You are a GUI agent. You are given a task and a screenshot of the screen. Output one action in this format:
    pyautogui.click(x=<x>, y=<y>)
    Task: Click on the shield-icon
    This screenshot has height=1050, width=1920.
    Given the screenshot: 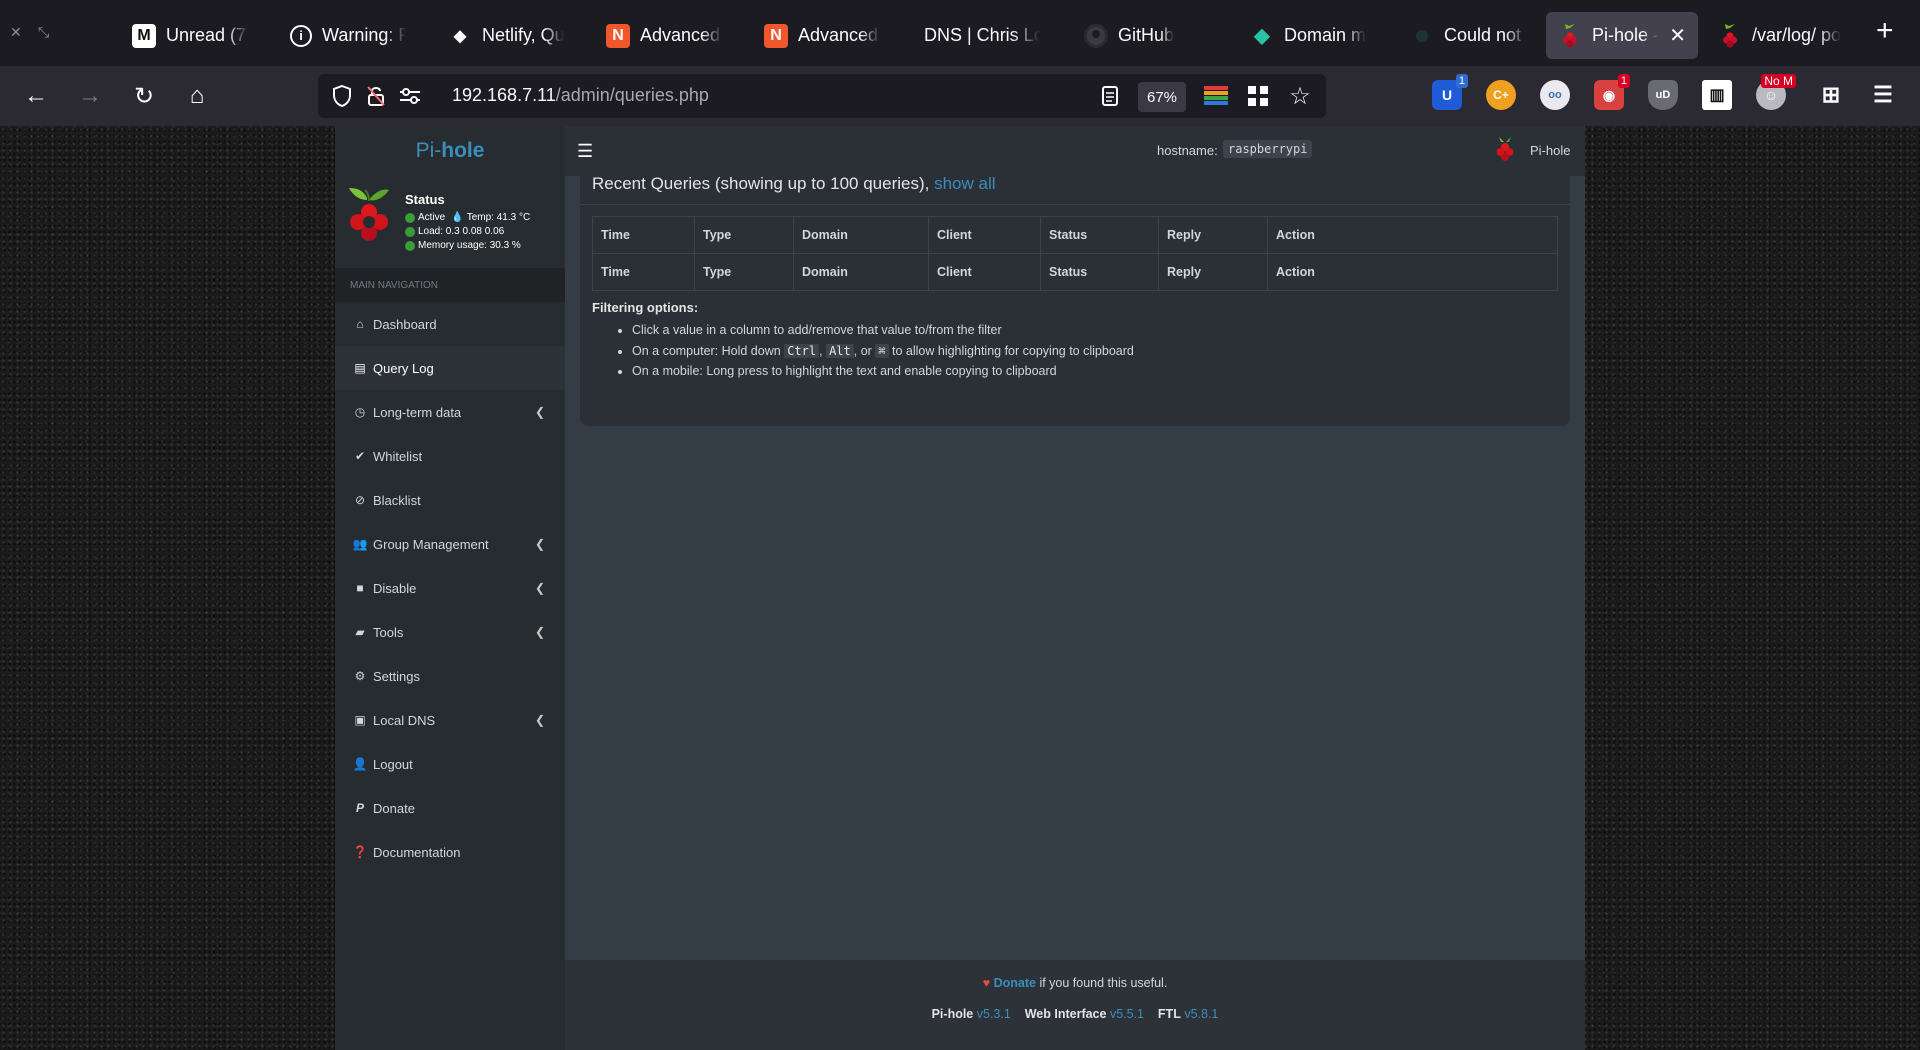 What is the action you would take?
    pyautogui.click(x=342, y=96)
    